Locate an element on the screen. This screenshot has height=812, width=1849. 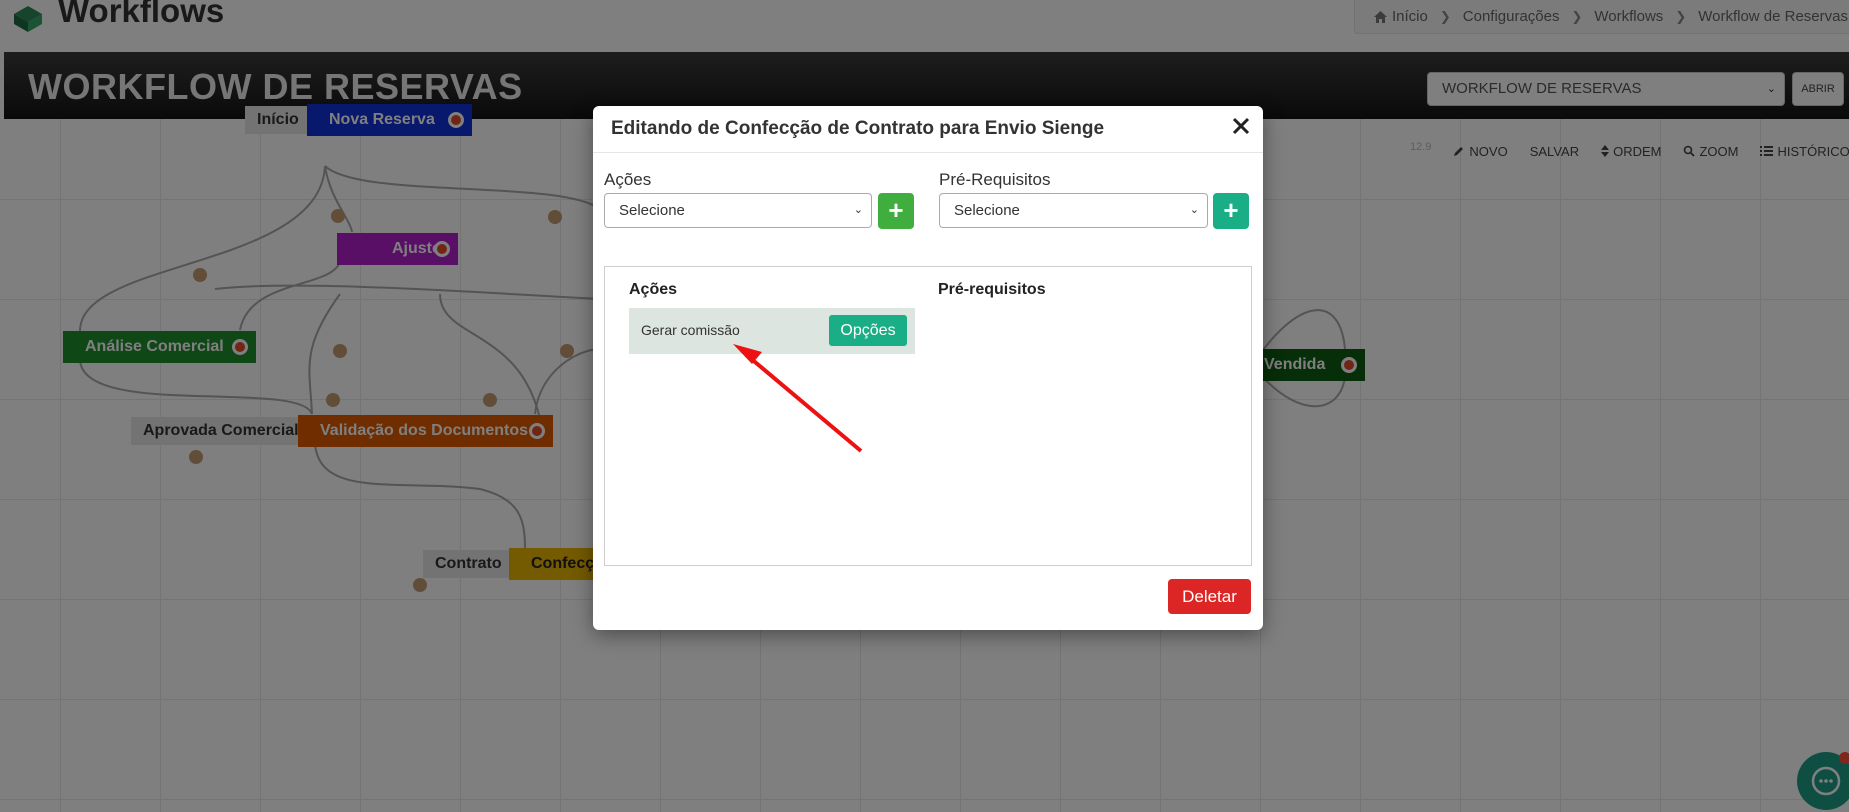
annotation-arrow is located at coordinates (798, 398).